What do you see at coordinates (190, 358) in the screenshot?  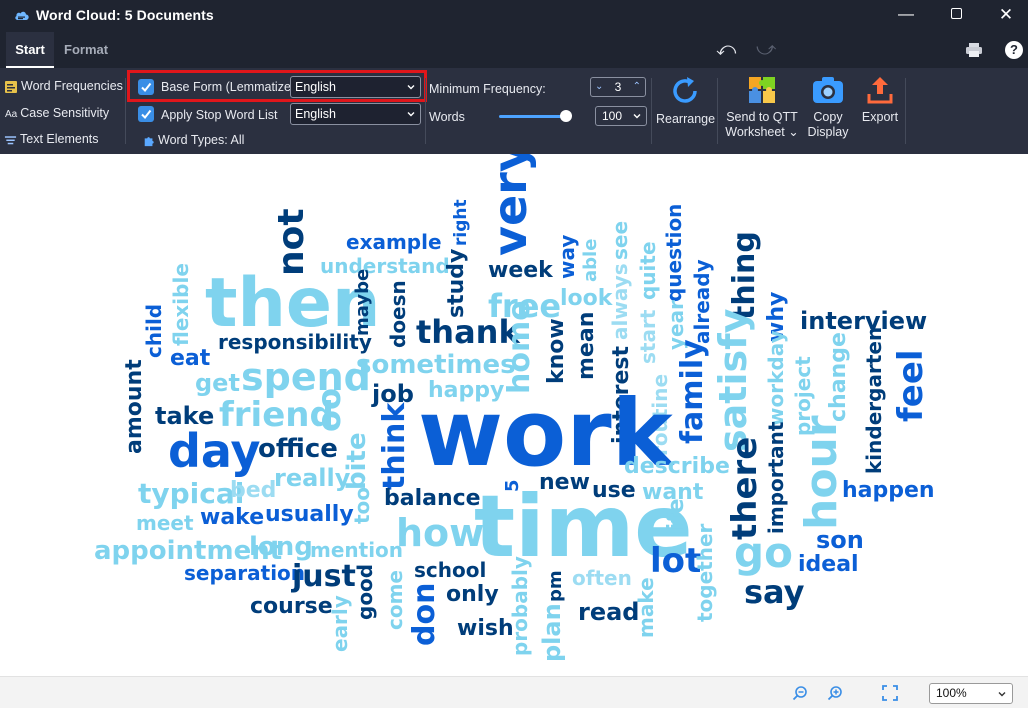 I see `word-eat: eat` at bounding box center [190, 358].